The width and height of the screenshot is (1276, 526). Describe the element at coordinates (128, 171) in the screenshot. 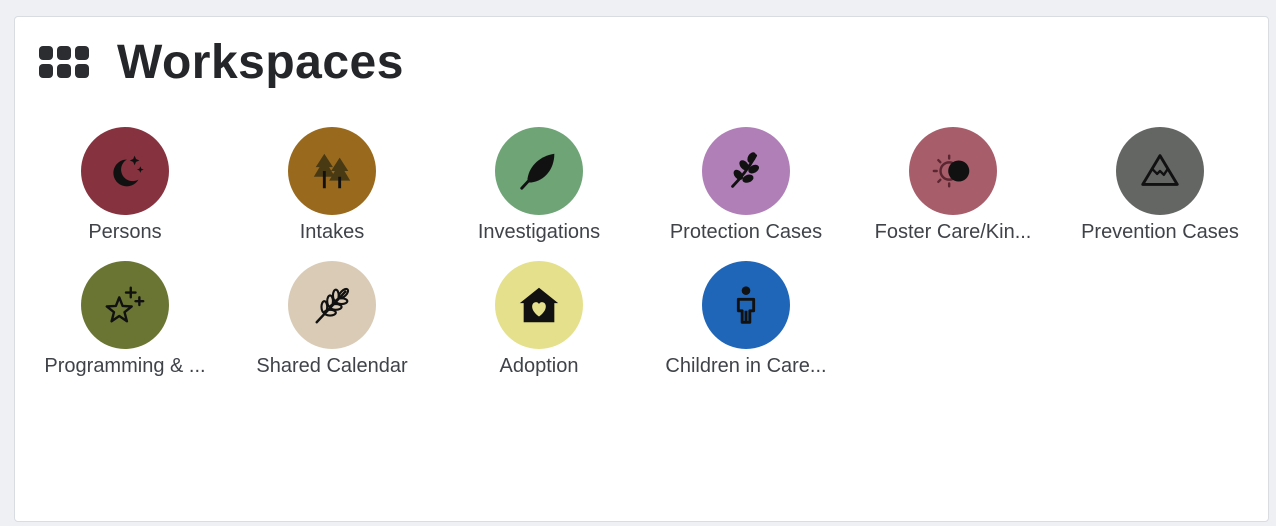

I see `moon-stars-icon` at that location.